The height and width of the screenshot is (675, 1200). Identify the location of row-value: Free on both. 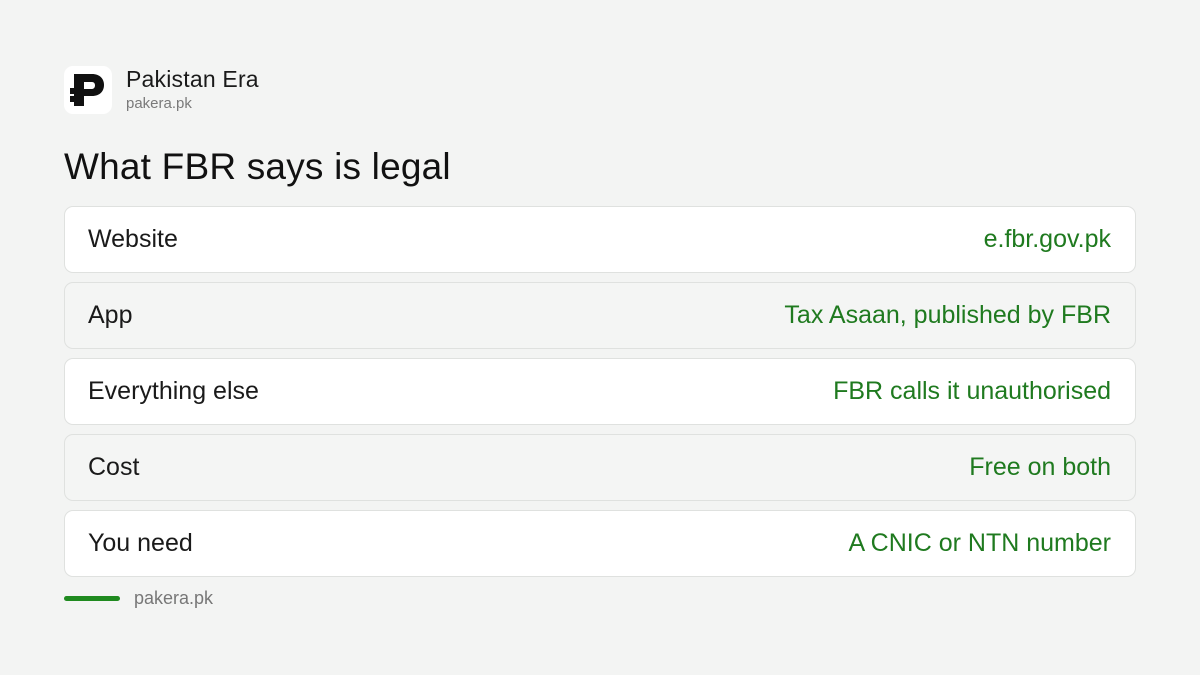
(1040, 467).